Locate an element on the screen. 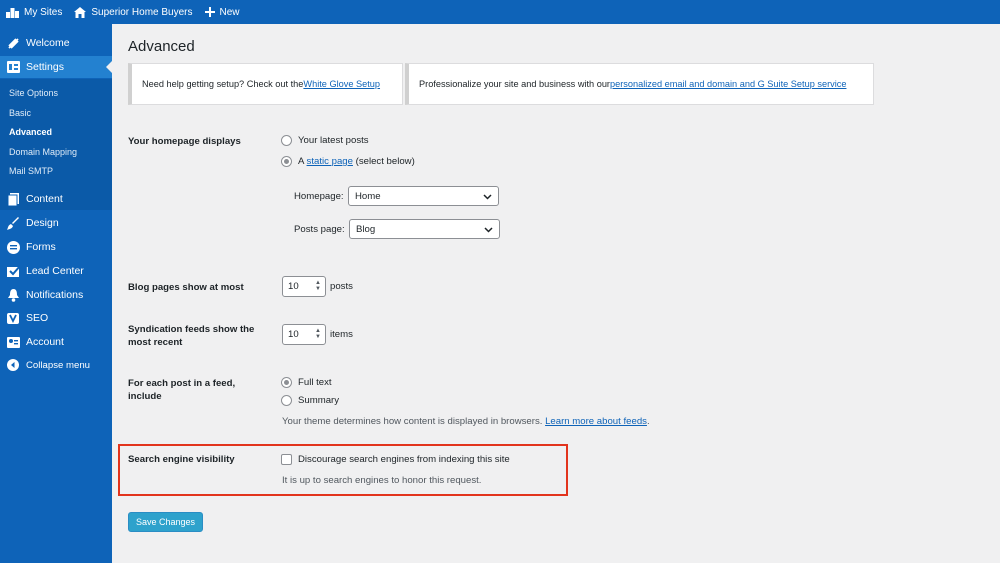 This screenshot has width=1000, height=563. new-label: New is located at coordinates (229, 12).